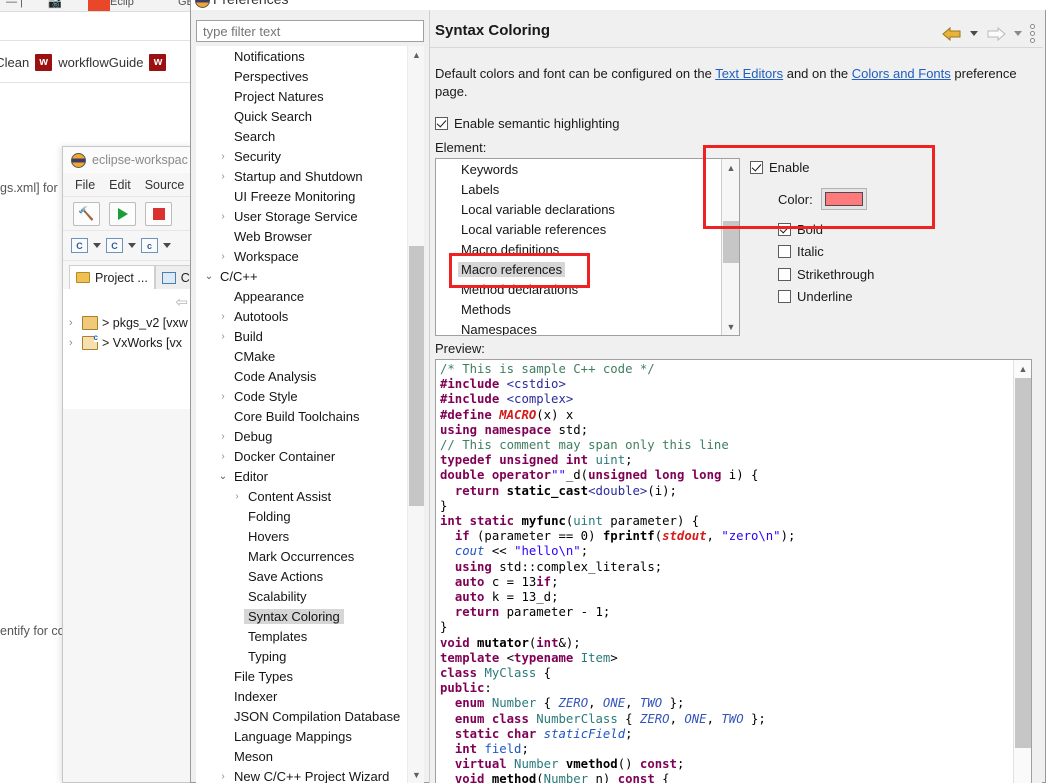 The image size is (1046, 783). What do you see at coordinates (86, 213) in the screenshot?
I see `build-hammer-icon: 🔨` at bounding box center [86, 213].